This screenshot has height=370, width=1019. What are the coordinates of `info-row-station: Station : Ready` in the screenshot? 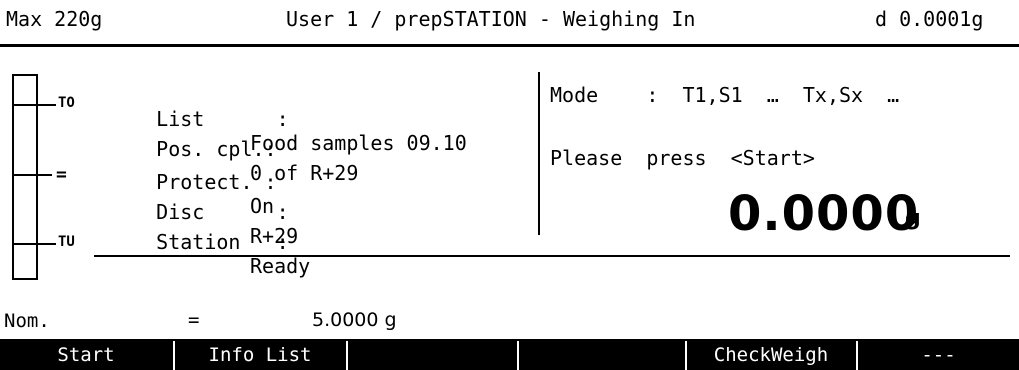 It's located at (209, 254).